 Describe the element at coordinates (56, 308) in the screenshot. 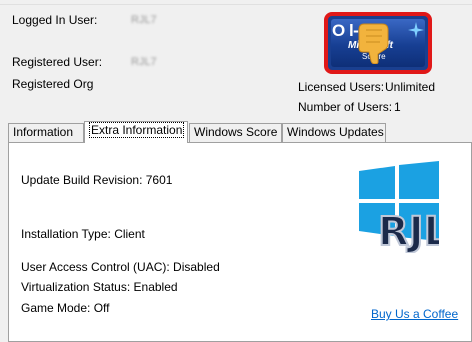

I see `game-mode-label: Game Mode:` at that location.